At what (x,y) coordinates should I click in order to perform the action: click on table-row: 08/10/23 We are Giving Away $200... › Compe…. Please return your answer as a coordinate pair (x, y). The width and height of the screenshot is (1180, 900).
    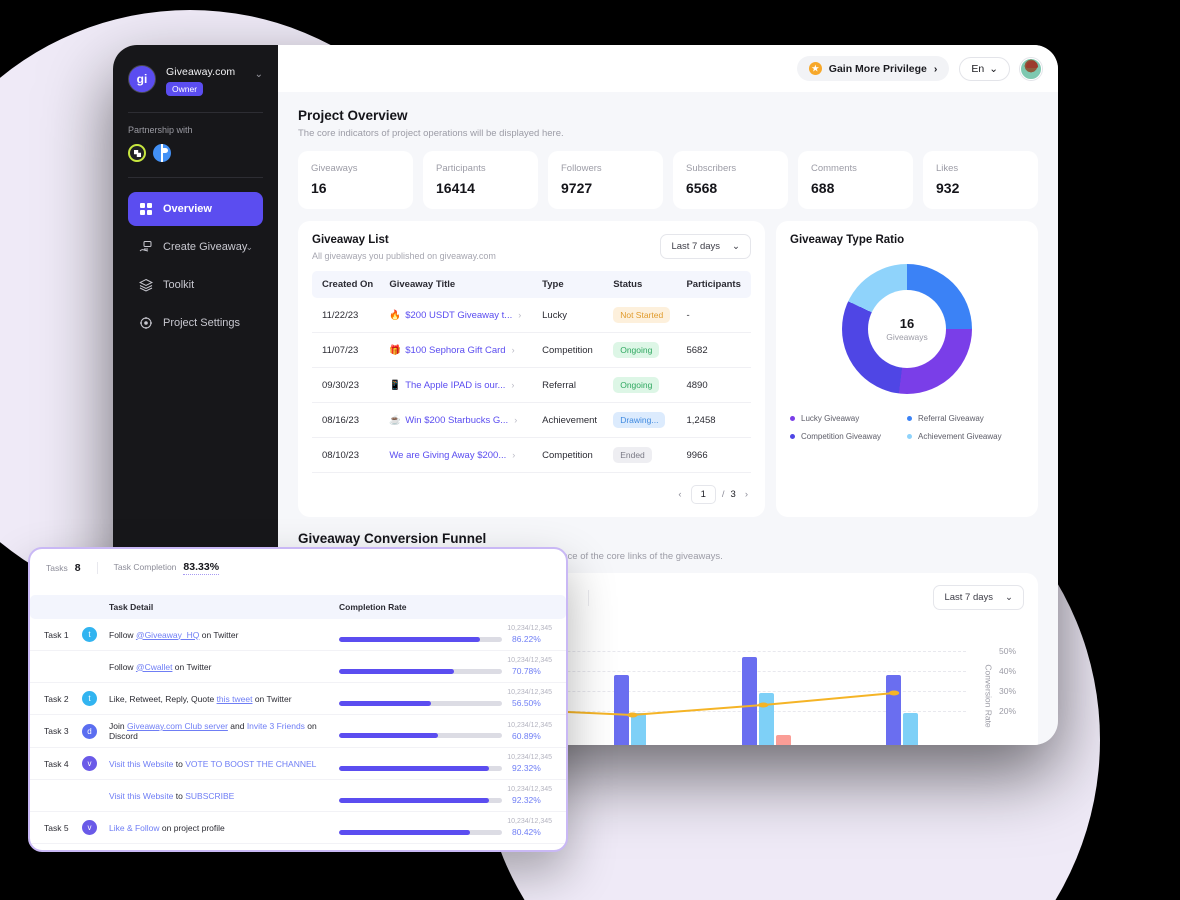
    Looking at the image, I should click on (531, 455).